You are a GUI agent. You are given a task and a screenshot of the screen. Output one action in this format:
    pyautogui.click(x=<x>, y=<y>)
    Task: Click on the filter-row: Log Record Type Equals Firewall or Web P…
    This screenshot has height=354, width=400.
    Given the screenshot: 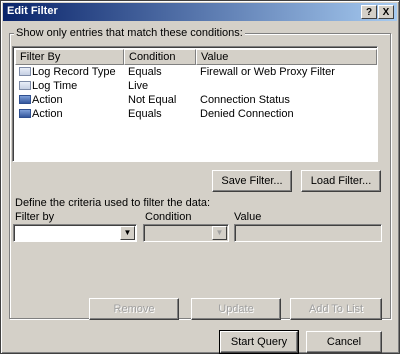 What is the action you would take?
    pyautogui.click(x=196, y=72)
    